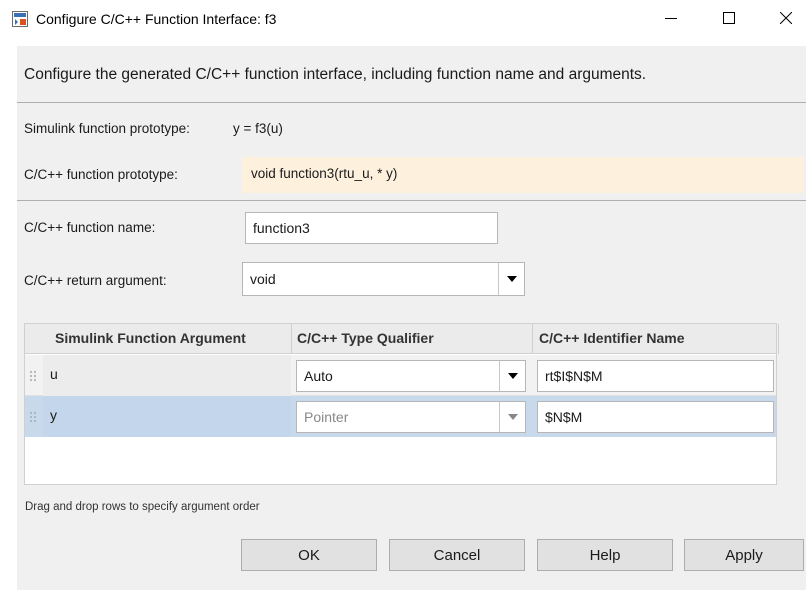 Image resolution: width=809 pixels, height=590 pixels. What do you see at coordinates (156, 19) in the screenshot?
I see `window-title: Configure C/C++ Function Interface: f3` at bounding box center [156, 19].